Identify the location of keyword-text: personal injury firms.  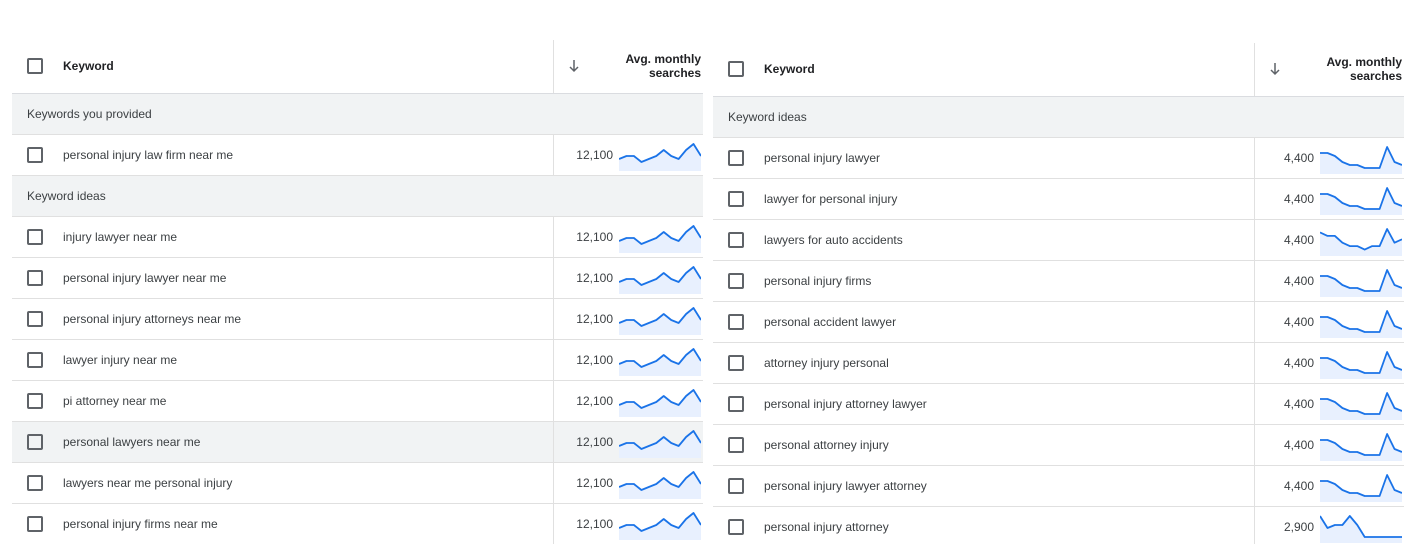
(818, 281).